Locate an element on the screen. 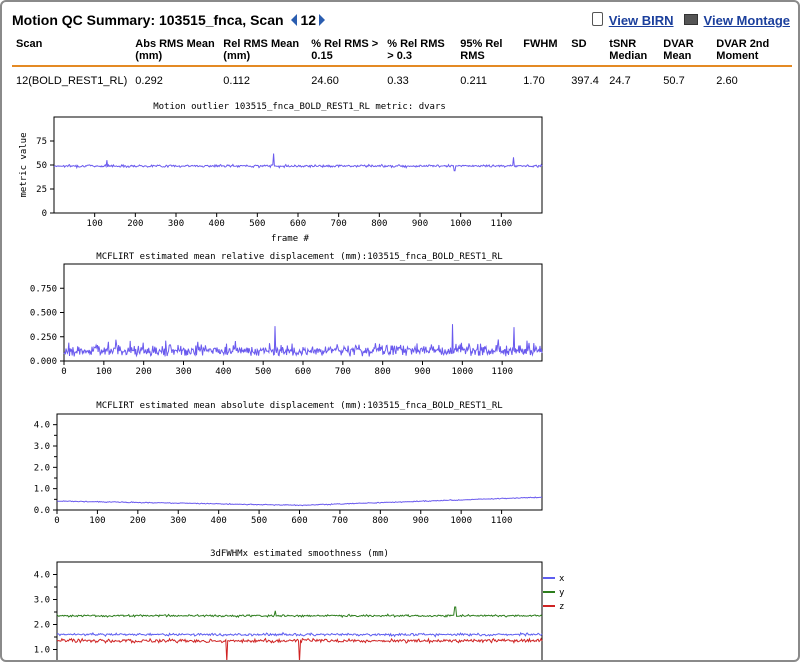 The image size is (800, 662). header-links: View BIRN View Montage is located at coordinates (690, 20).